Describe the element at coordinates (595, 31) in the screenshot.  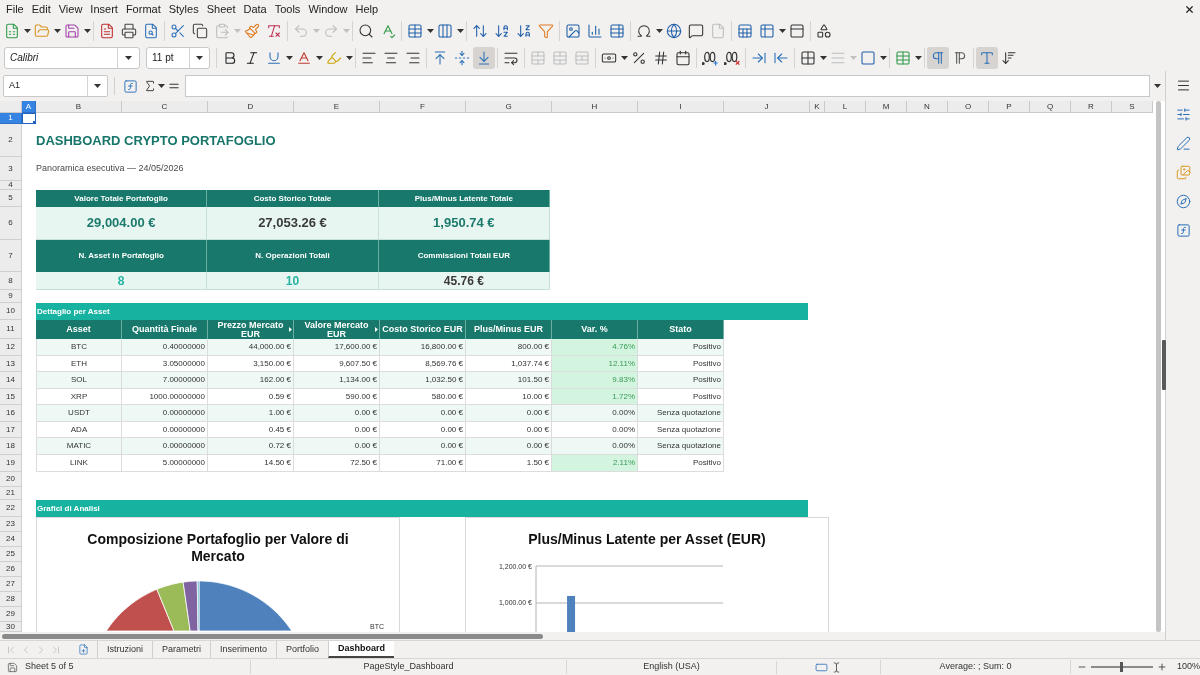
I see `bar-chart-icon` at that location.